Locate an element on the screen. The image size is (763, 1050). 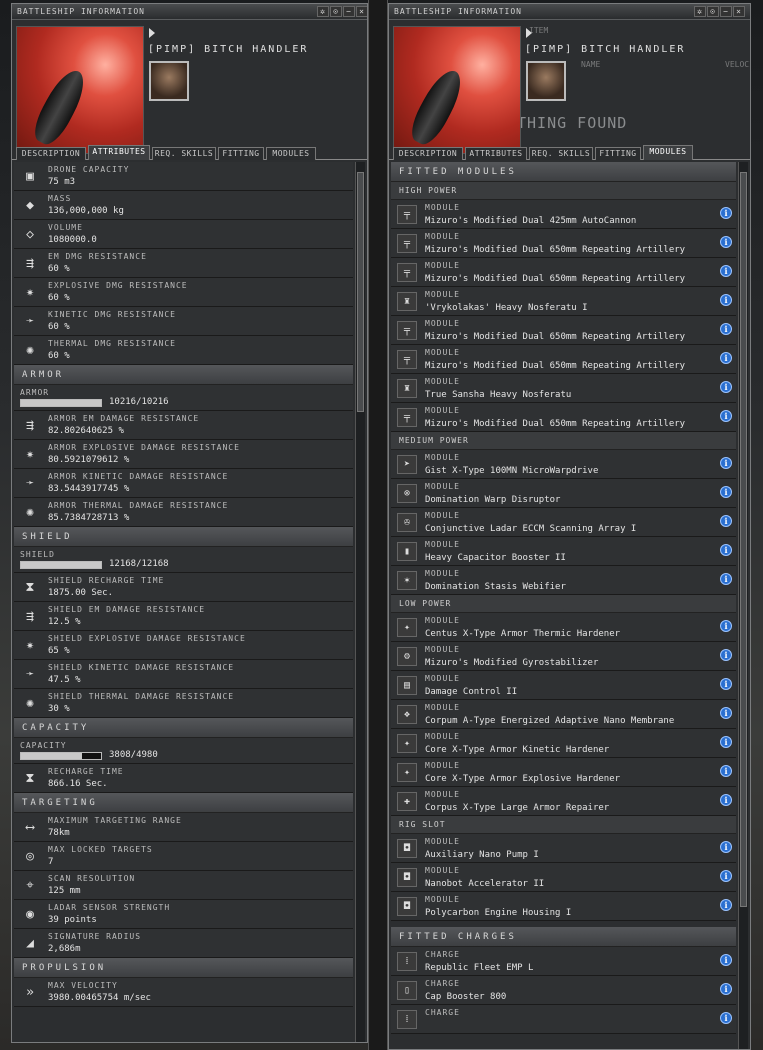
module-name: Gist X-Type 100MN MicroWarpdrive is located at coordinates (512, 471).